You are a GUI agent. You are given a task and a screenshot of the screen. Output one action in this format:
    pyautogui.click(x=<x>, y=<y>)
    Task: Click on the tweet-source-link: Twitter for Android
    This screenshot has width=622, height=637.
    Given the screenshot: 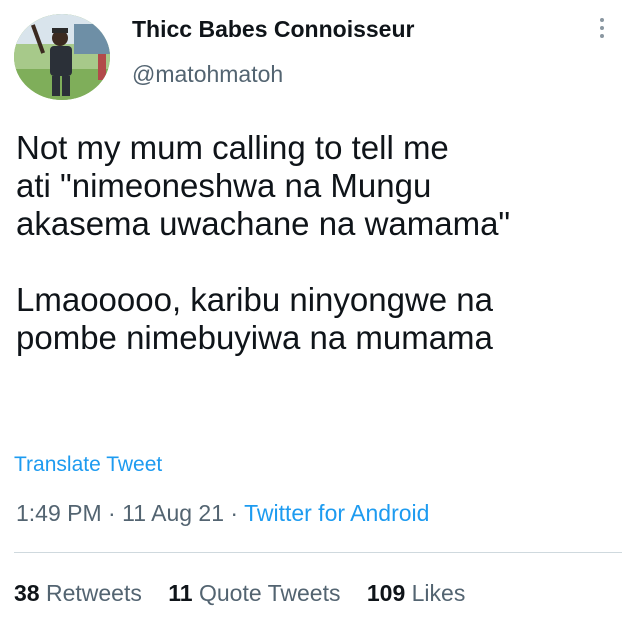 What is the action you would take?
    pyautogui.click(x=336, y=513)
    